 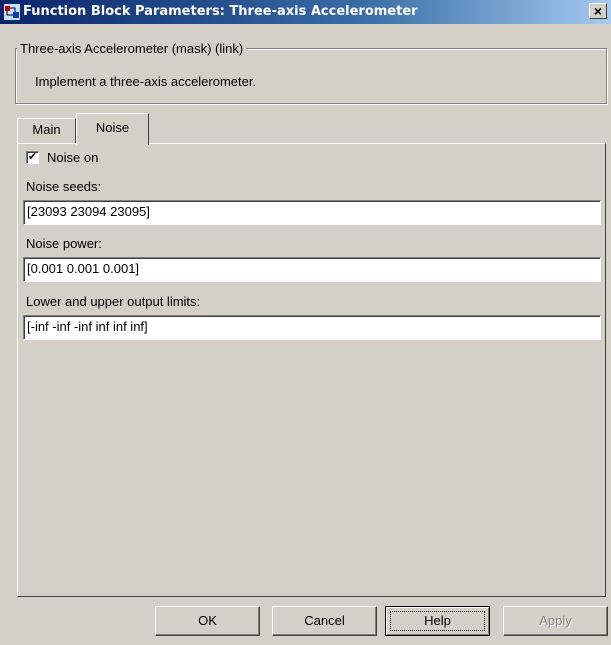 I want to click on noise-power-input: [0.001 0.001 0.001], so click(x=312, y=269).